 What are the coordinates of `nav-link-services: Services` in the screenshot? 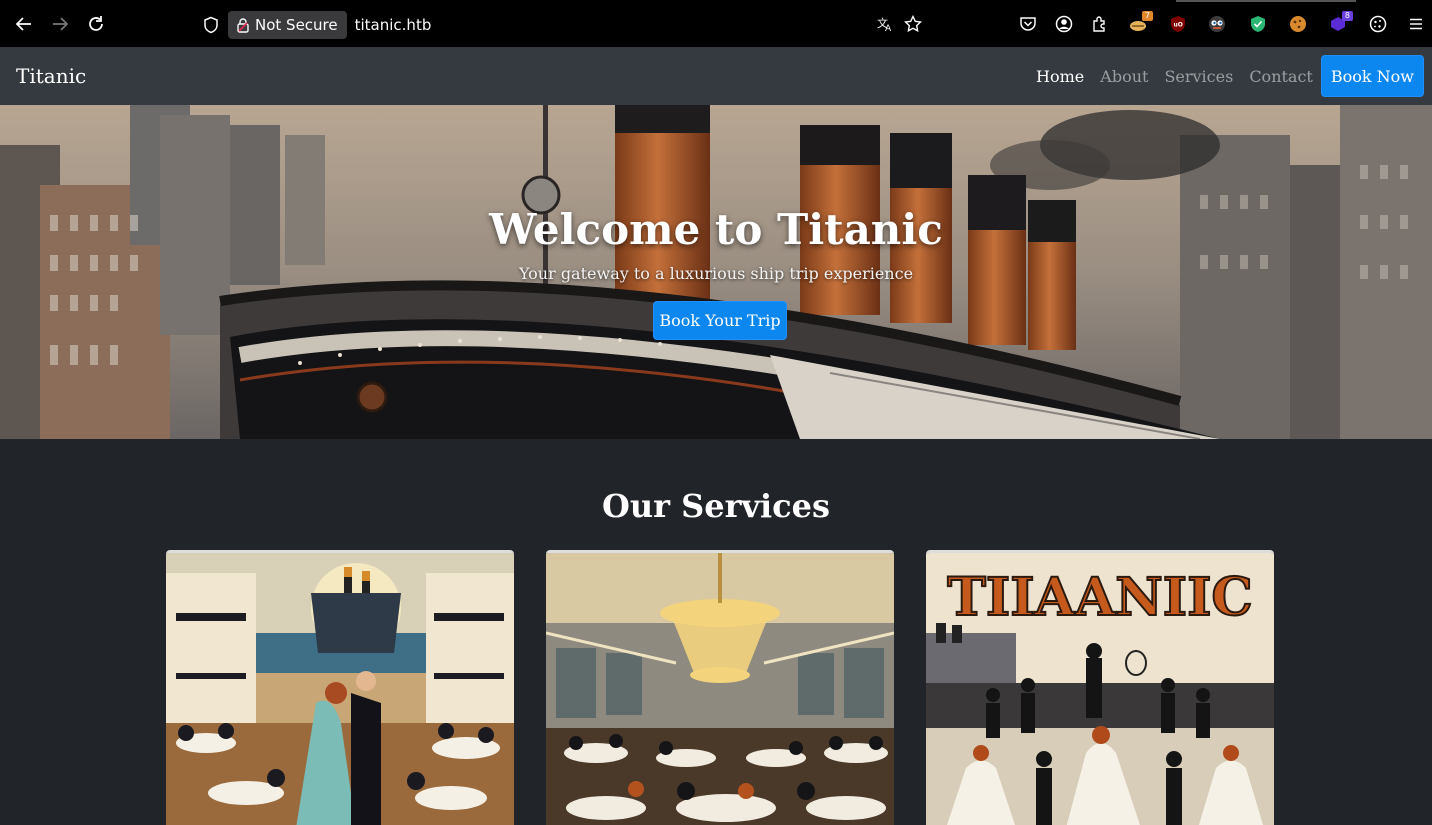 It's located at (1198, 76).